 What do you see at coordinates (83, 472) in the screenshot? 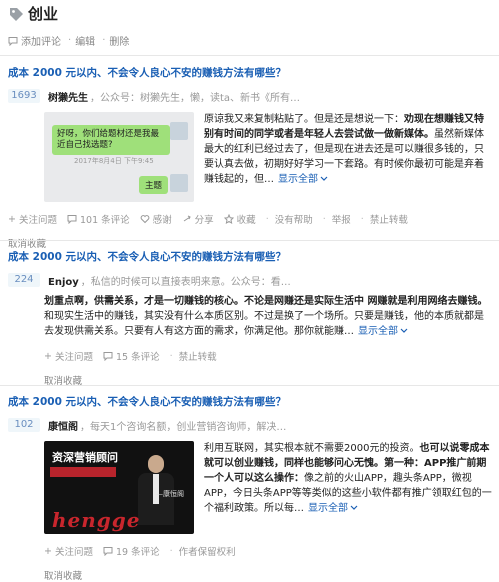
I see `poster-banner` at bounding box center [83, 472].